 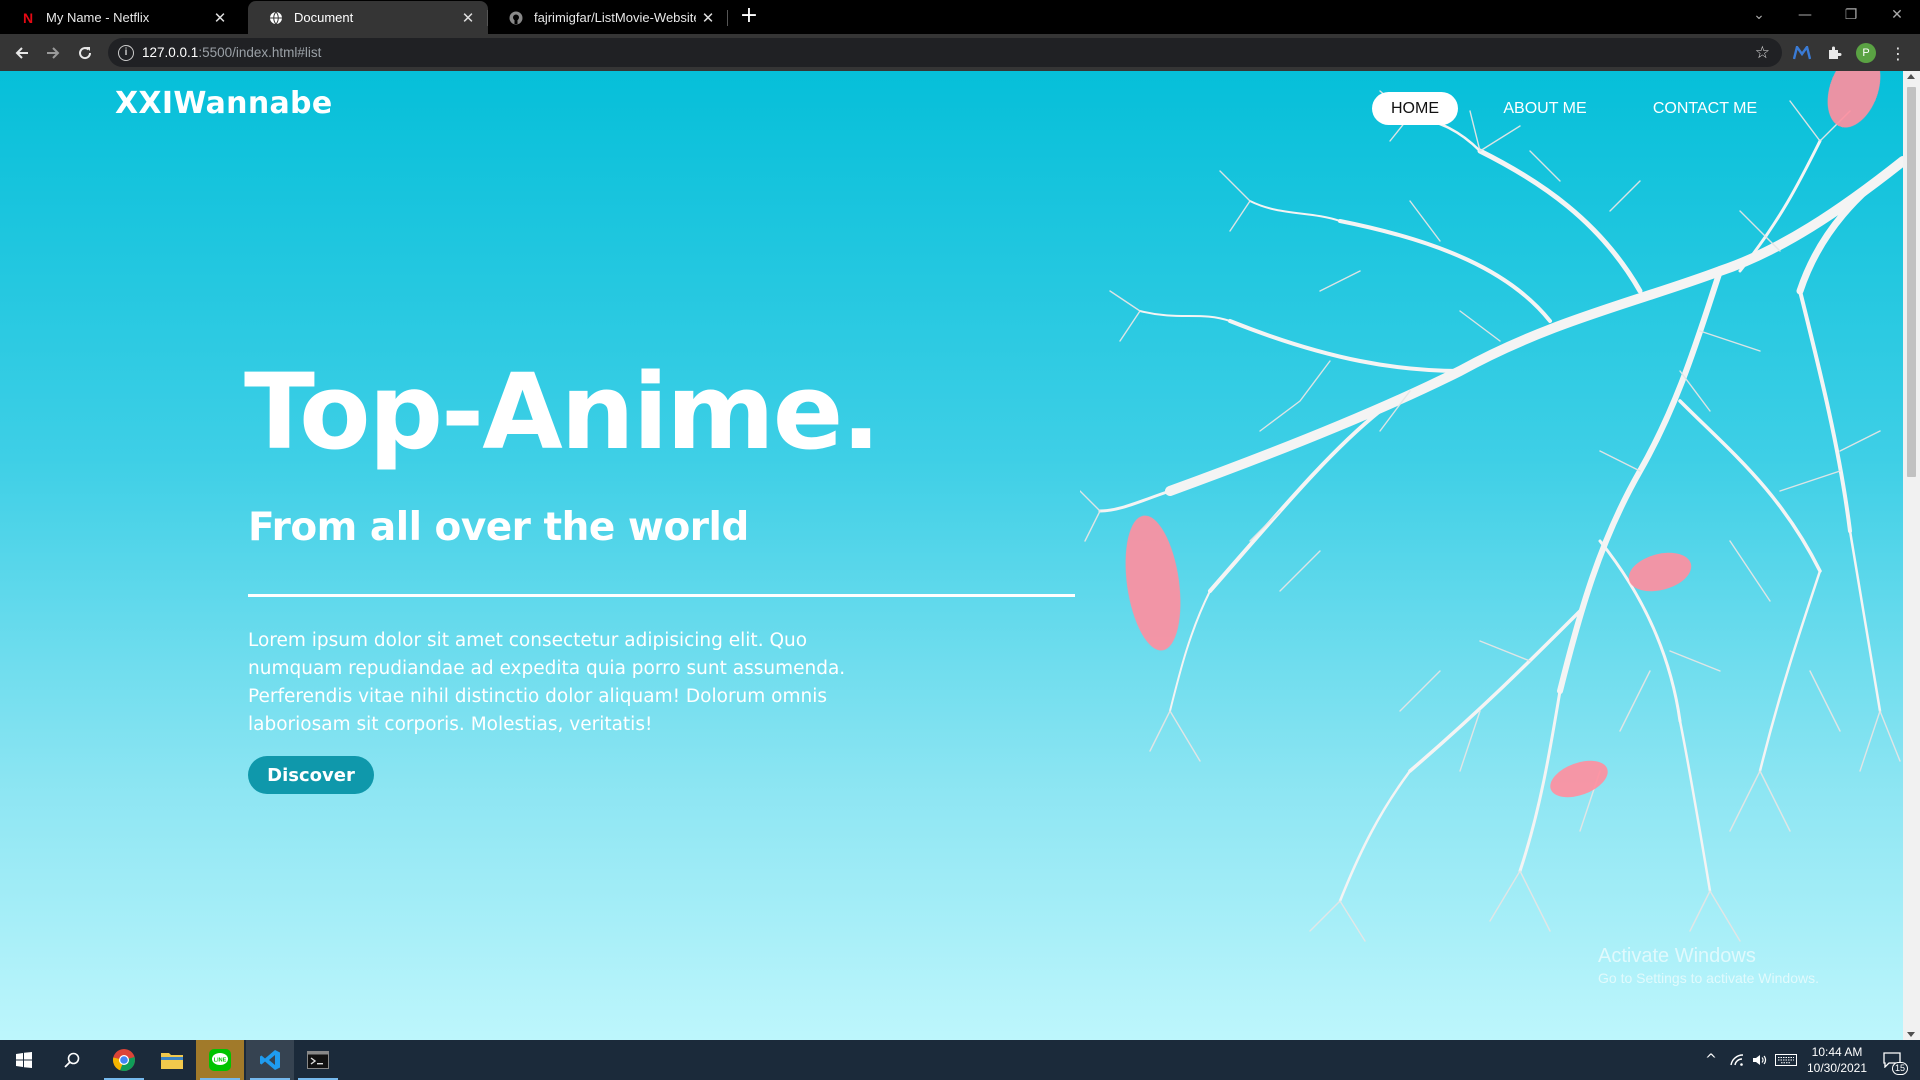 I want to click on tab-search-icon: ⌄, so click(x=1759, y=15).